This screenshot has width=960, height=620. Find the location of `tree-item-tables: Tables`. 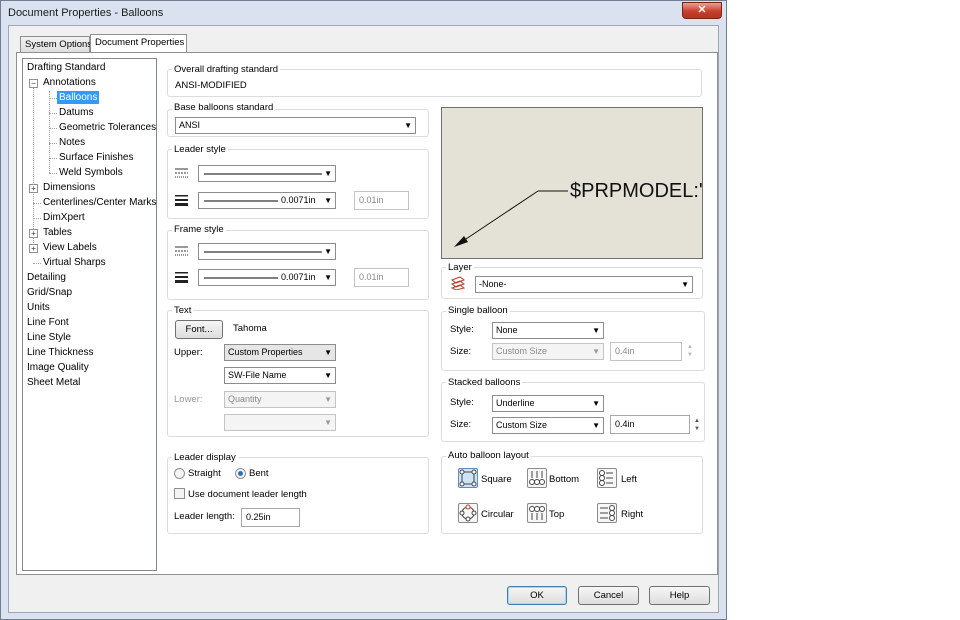

tree-item-tables: Tables is located at coordinates (57, 232).